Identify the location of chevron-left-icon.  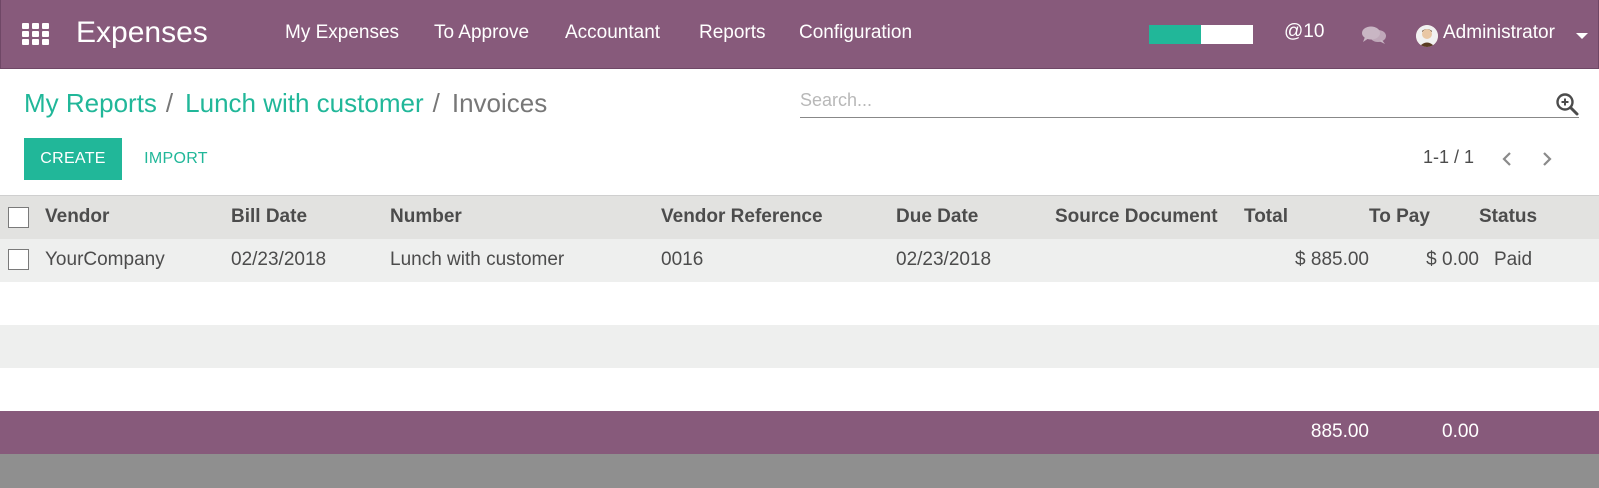
(1507, 159).